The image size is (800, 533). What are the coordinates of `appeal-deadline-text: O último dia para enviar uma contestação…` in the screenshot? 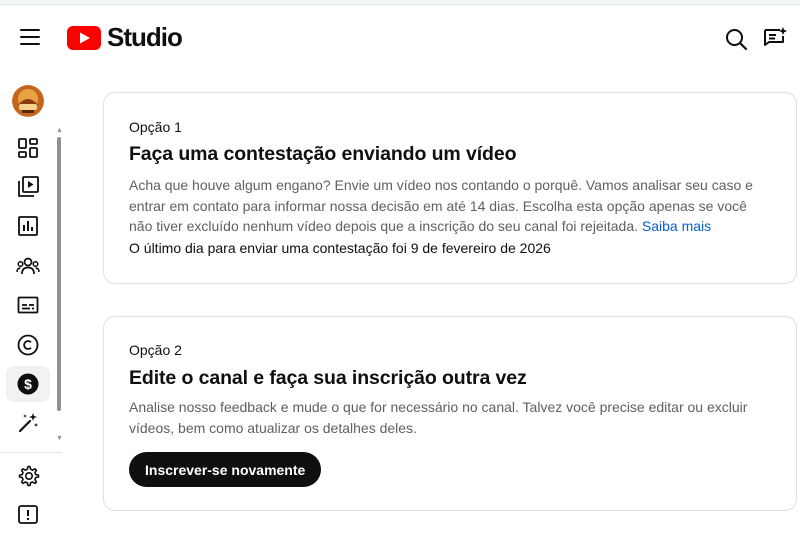 It's located at (340, 248).